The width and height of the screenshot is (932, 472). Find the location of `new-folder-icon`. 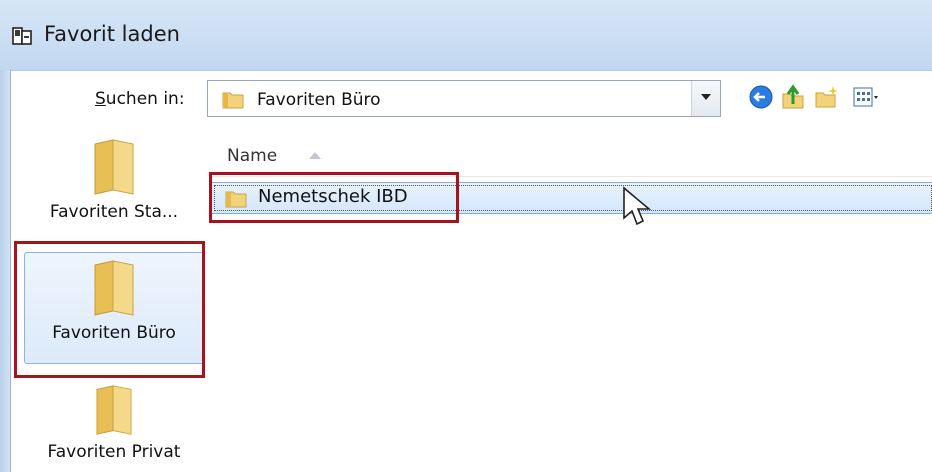

new-folder-icon is located at coordinates (827, 97).